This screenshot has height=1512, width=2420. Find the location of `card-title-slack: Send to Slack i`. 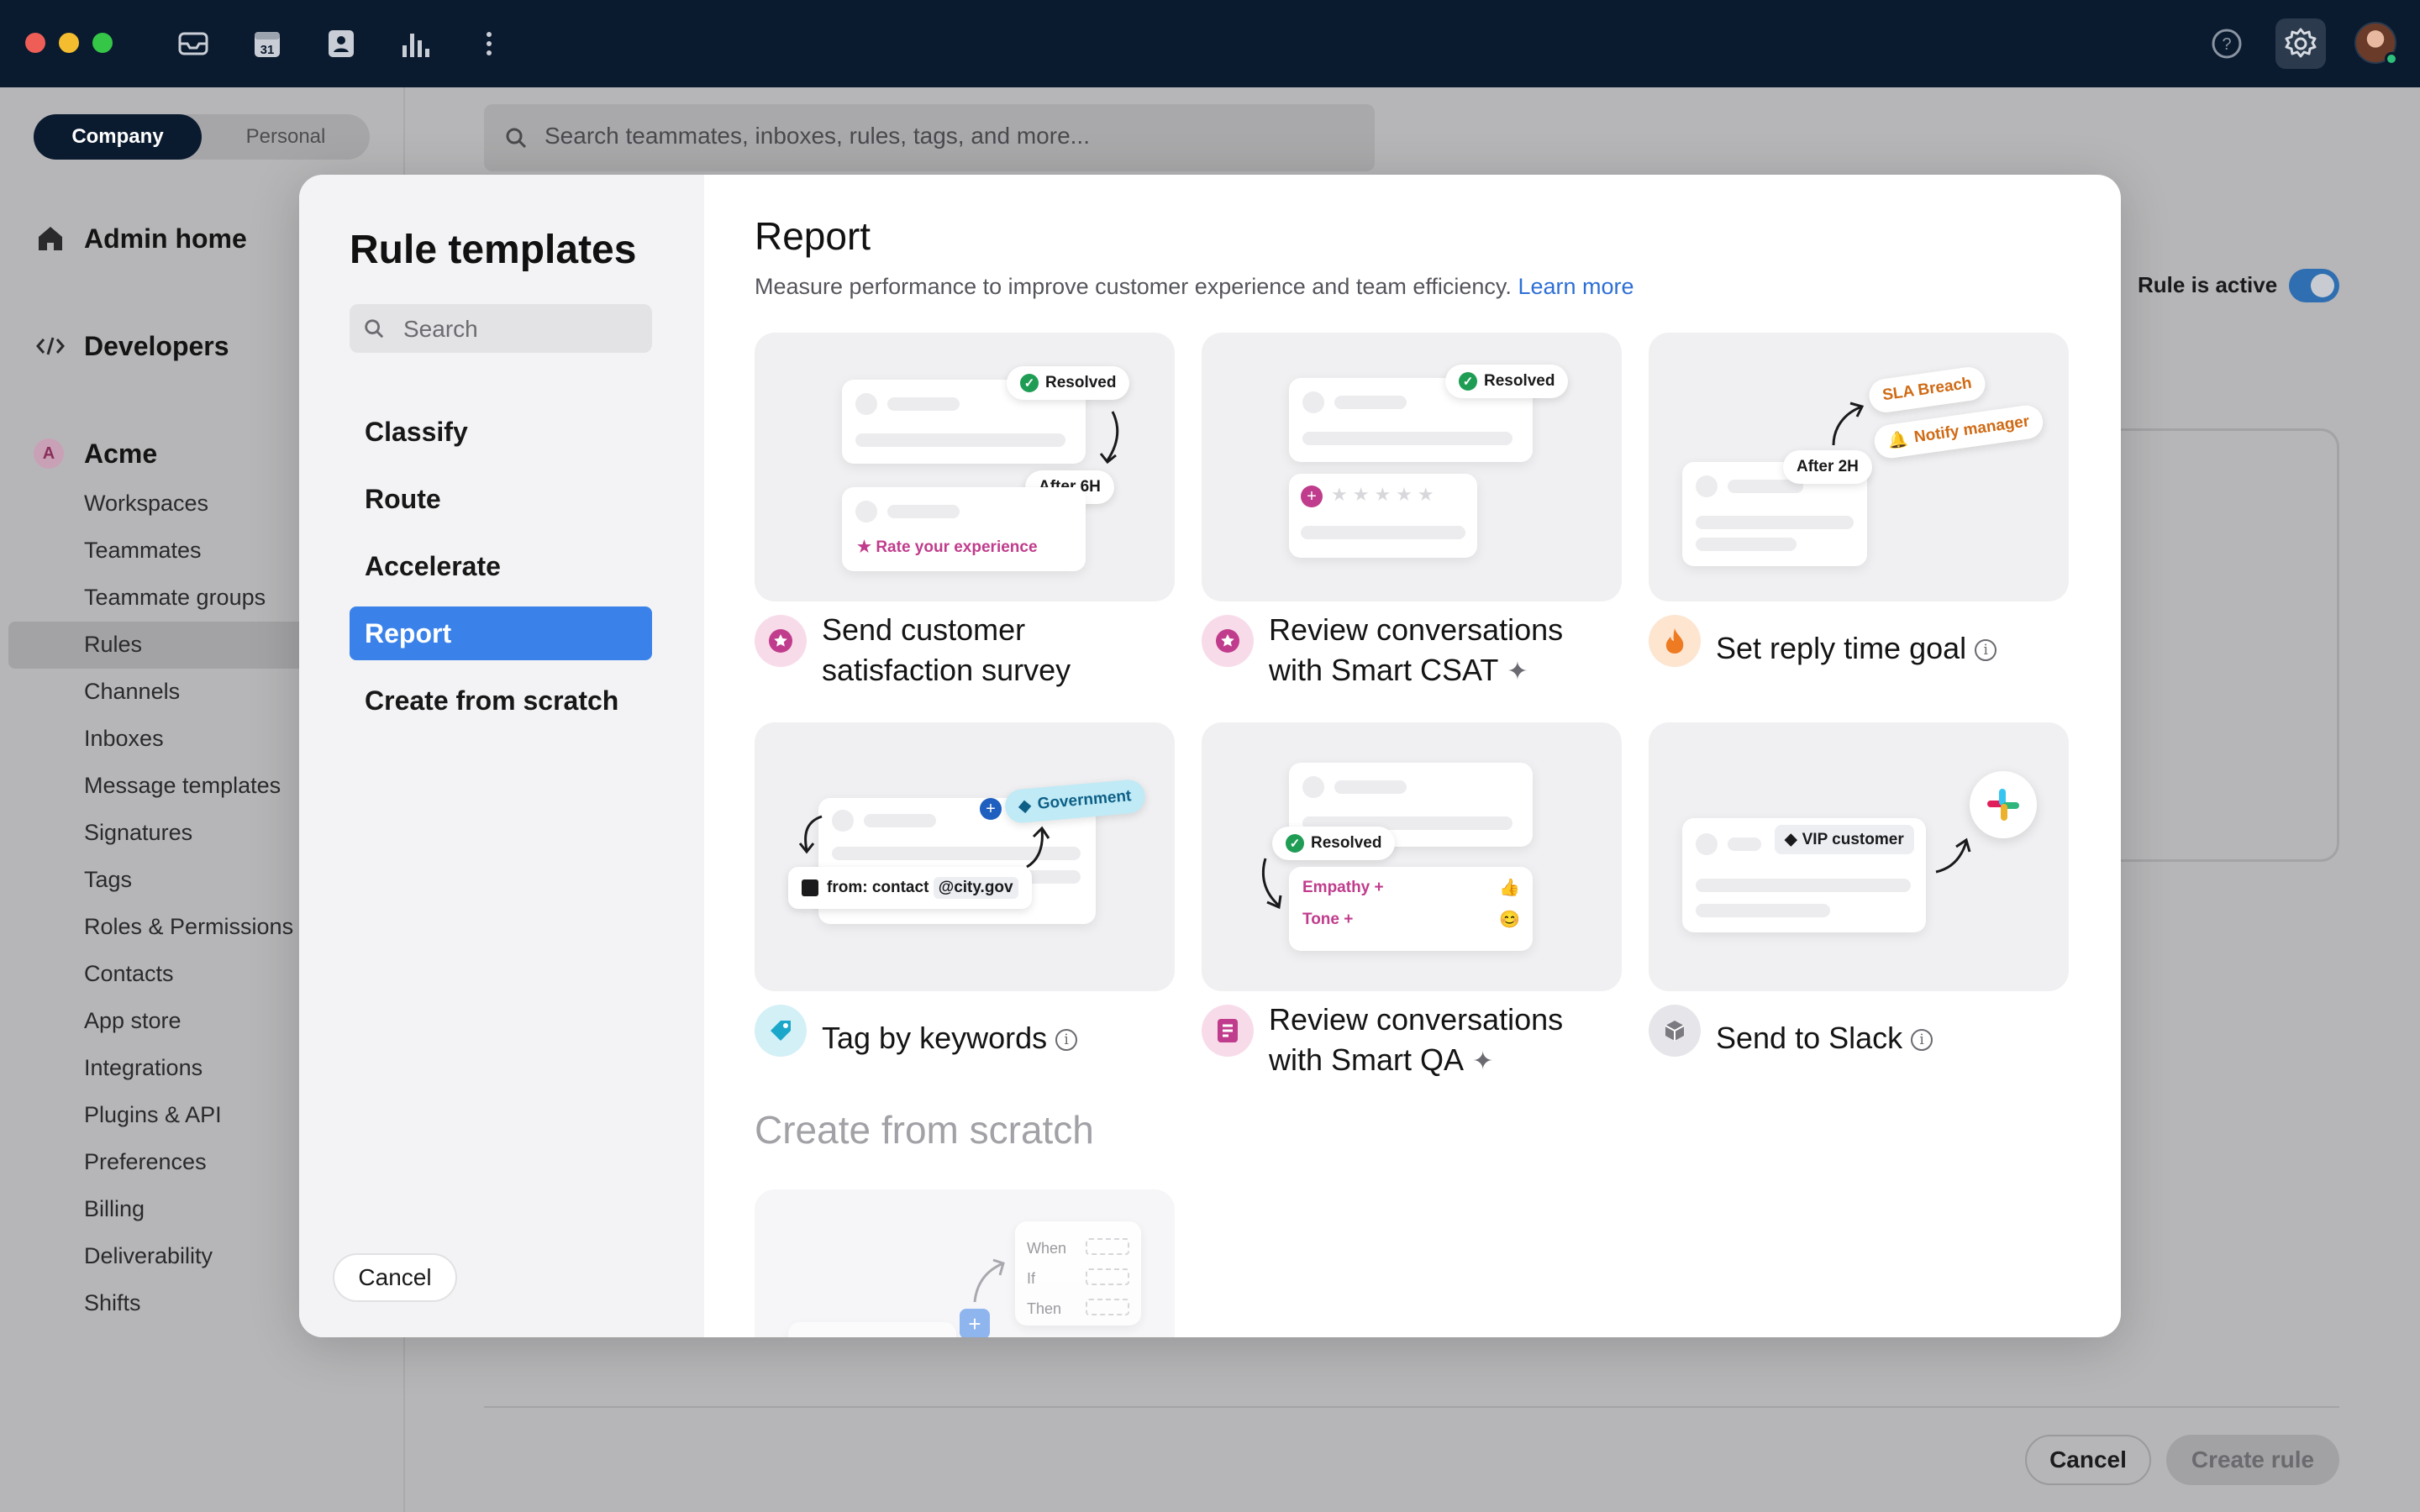

card-title-slack: Send to Slack i is located at coordinates (1892, 1038).